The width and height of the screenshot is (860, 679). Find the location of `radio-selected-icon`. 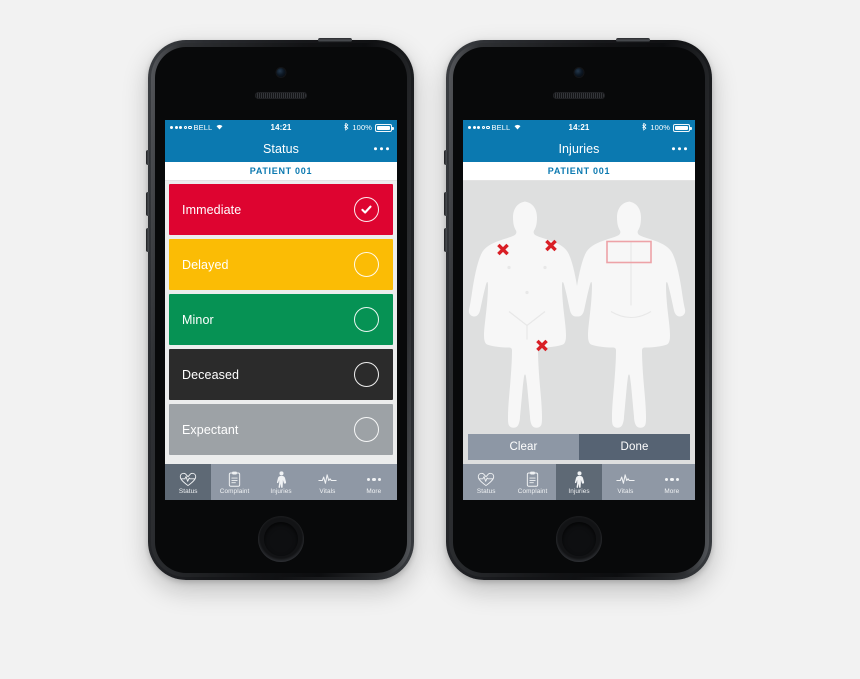

radio-selected-icon is located at coordinates (366, 209).